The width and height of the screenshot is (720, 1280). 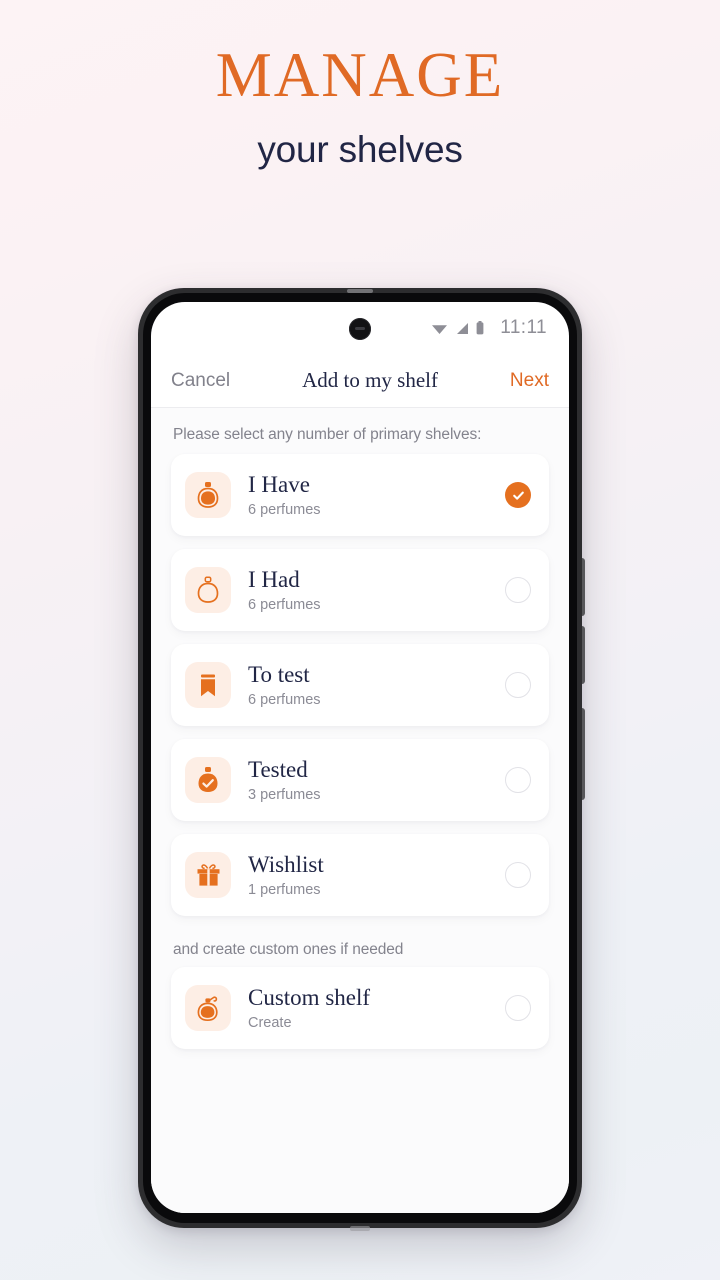 I want to click on check-icon, so click(x=518, y=495).